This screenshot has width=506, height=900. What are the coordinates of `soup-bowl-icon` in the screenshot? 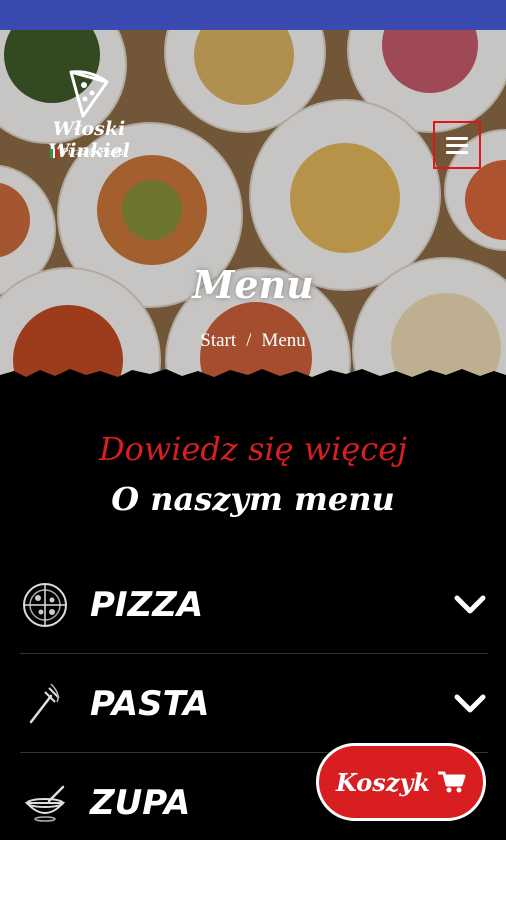 It's located at (45, 803).